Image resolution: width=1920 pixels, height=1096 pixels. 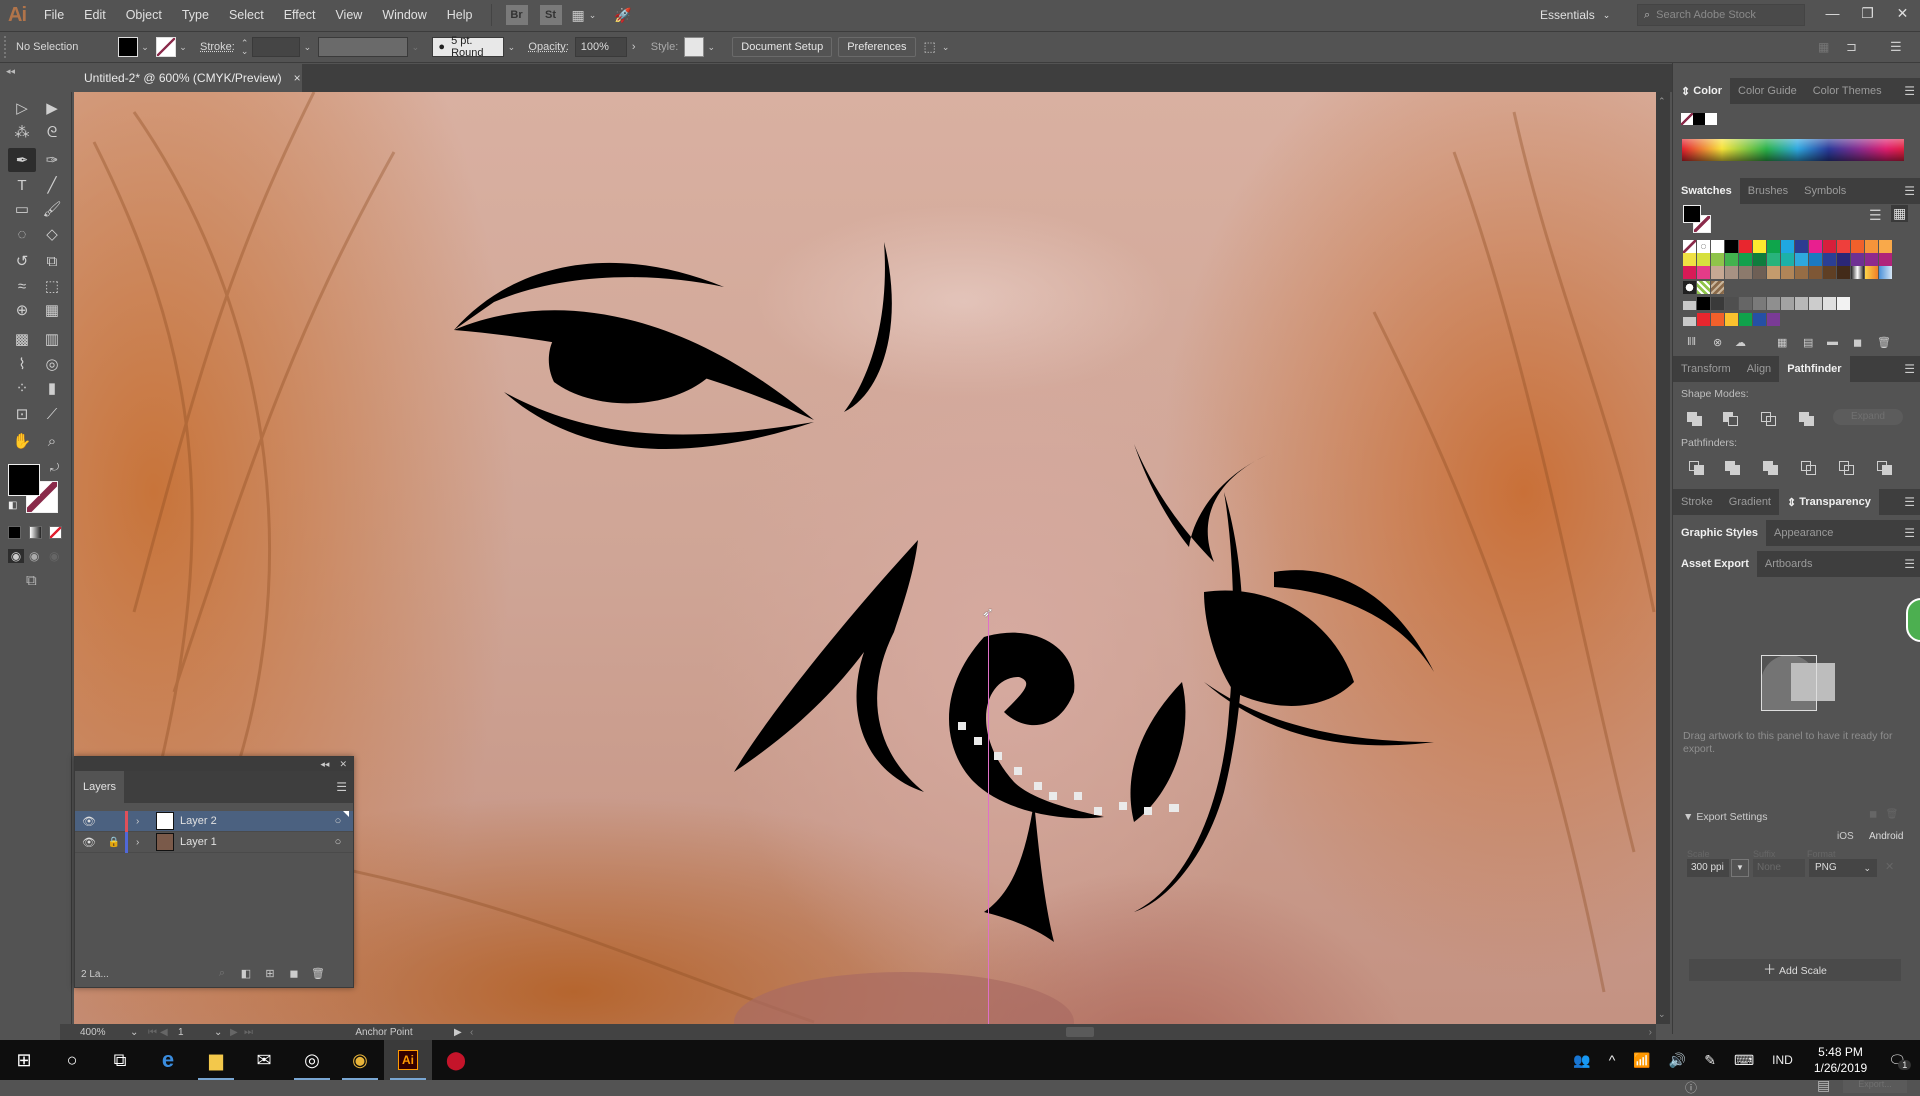 What do you see at coordinates (237, 1032) in the screenshot?
I see `next-artboard-button: ▶` at bounding box center [237, 1032].